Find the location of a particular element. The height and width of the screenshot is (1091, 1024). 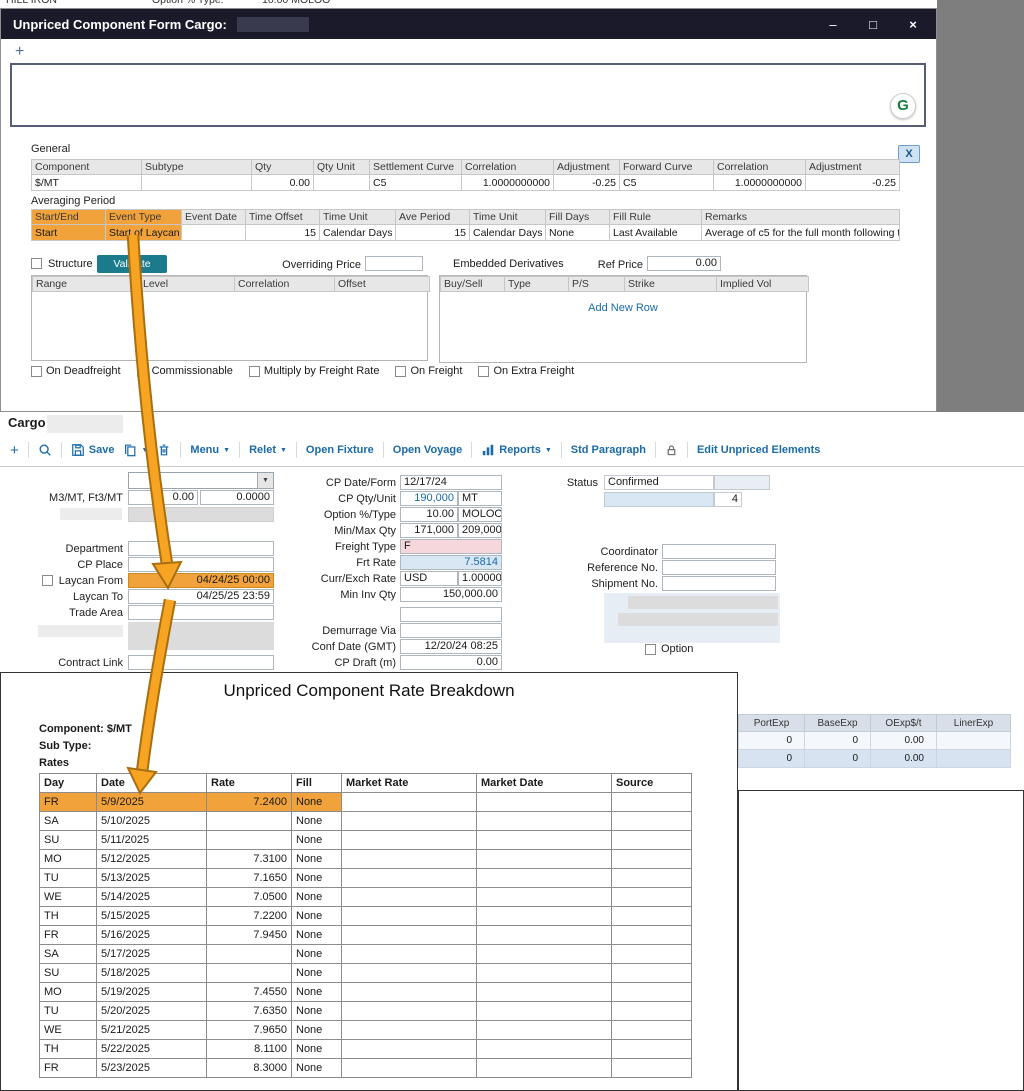

edit-unpriced-elements-button: Edit Unpriced Elements is located at coordinates (758, 450).